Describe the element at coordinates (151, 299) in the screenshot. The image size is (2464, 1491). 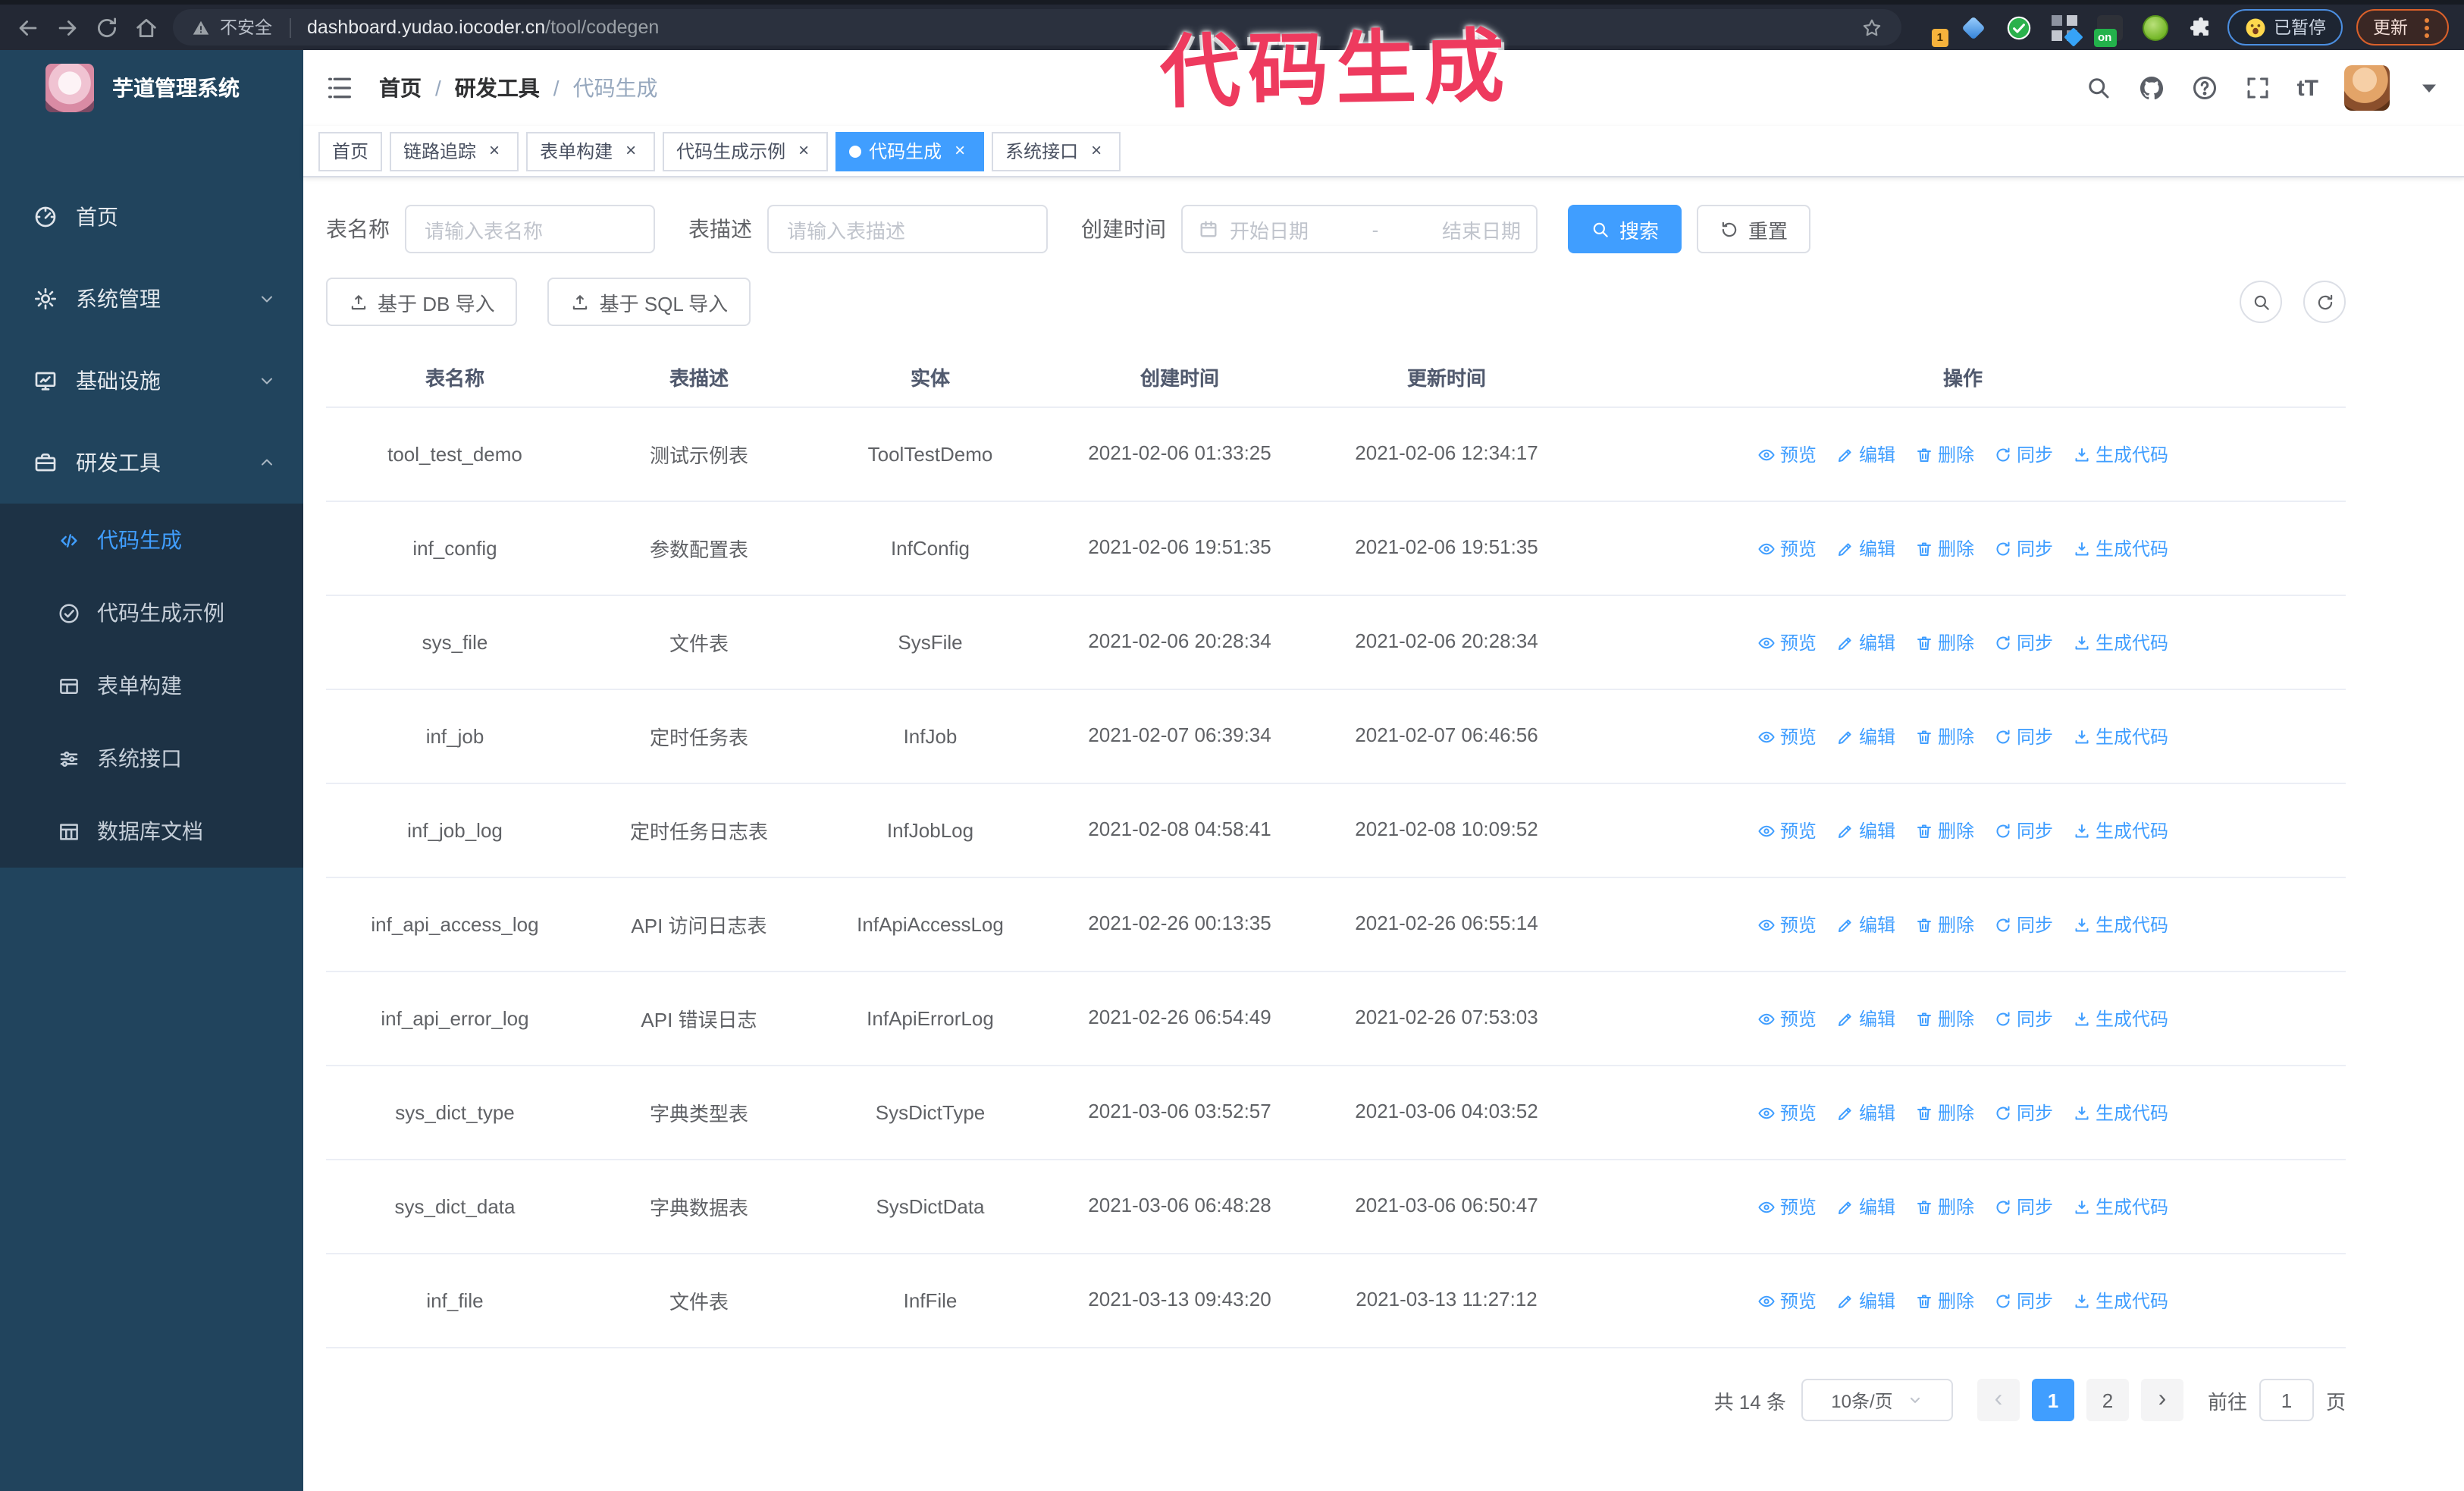
I see `sidebar-item-system-management: 系统管理` at that location.